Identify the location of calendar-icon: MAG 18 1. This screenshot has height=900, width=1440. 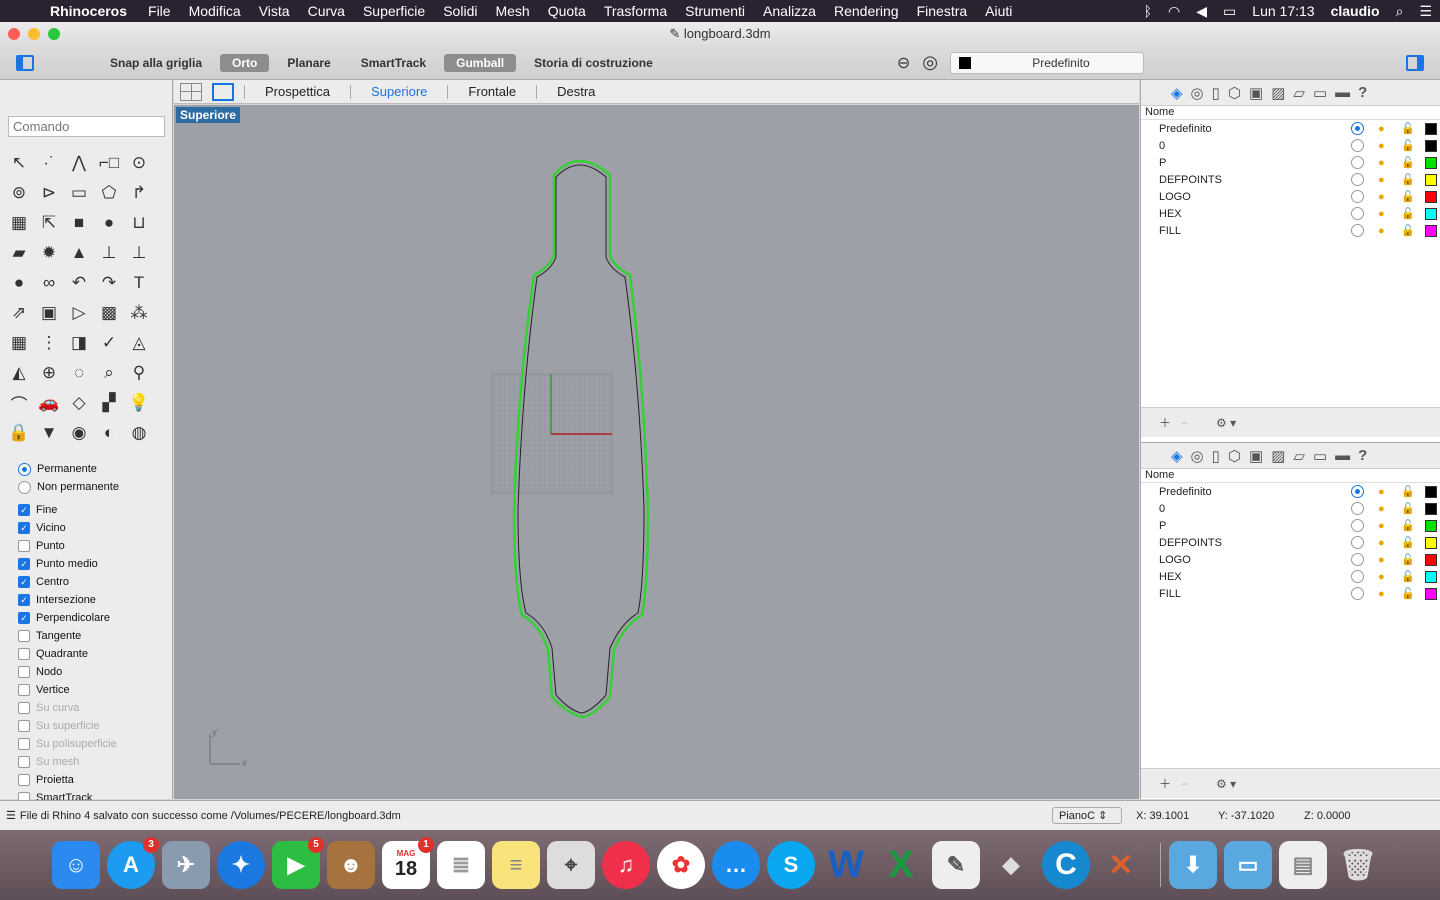
(408, 863).